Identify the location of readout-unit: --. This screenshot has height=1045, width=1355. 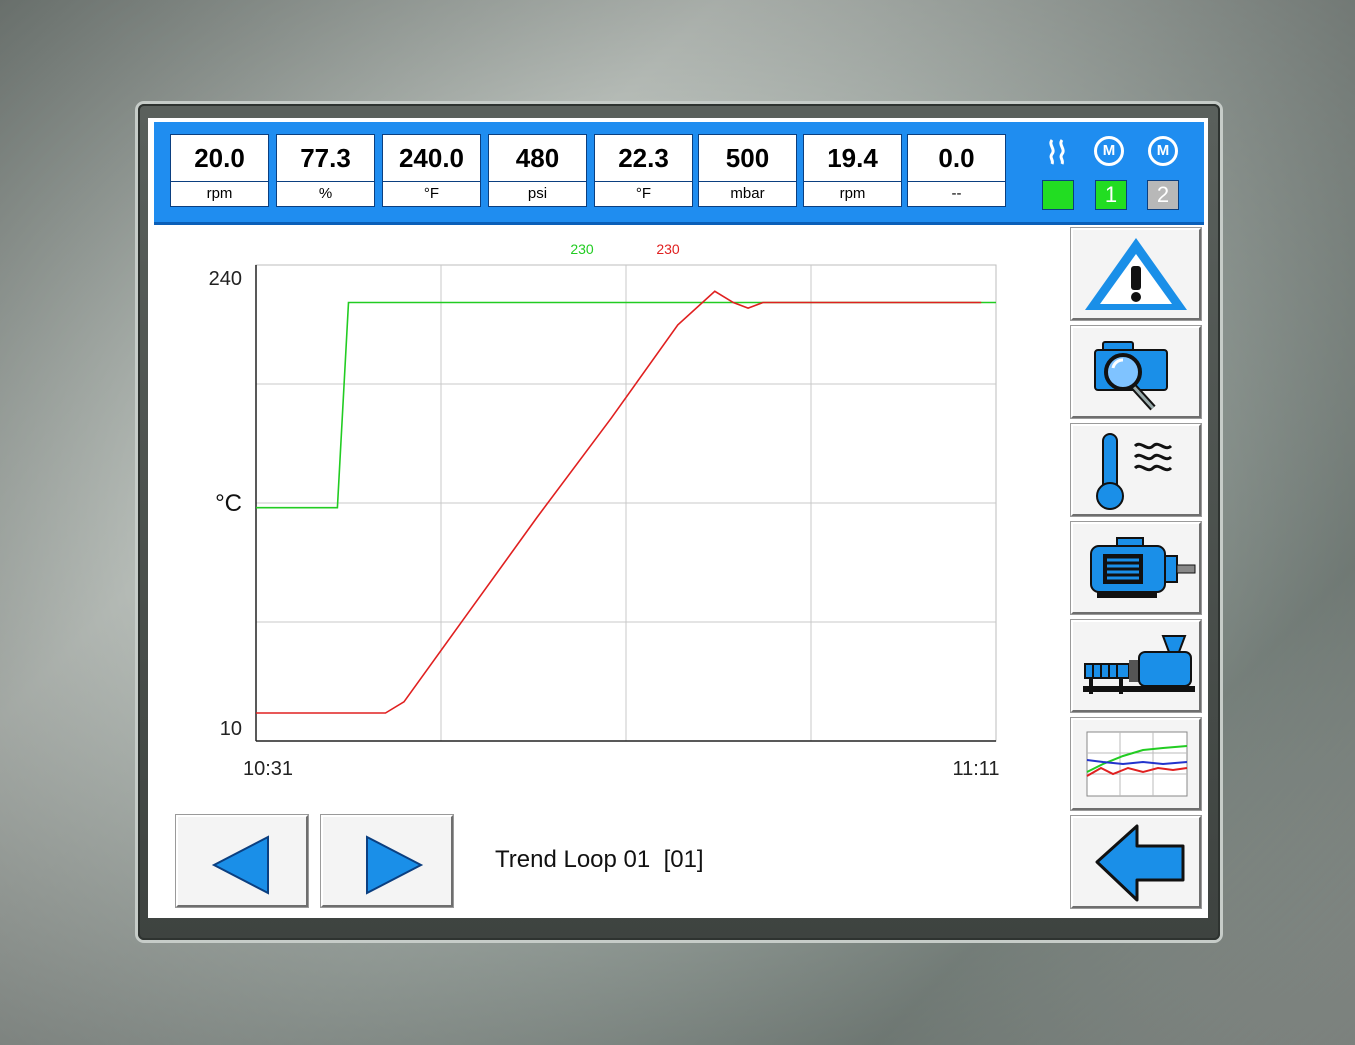
(956, 193).